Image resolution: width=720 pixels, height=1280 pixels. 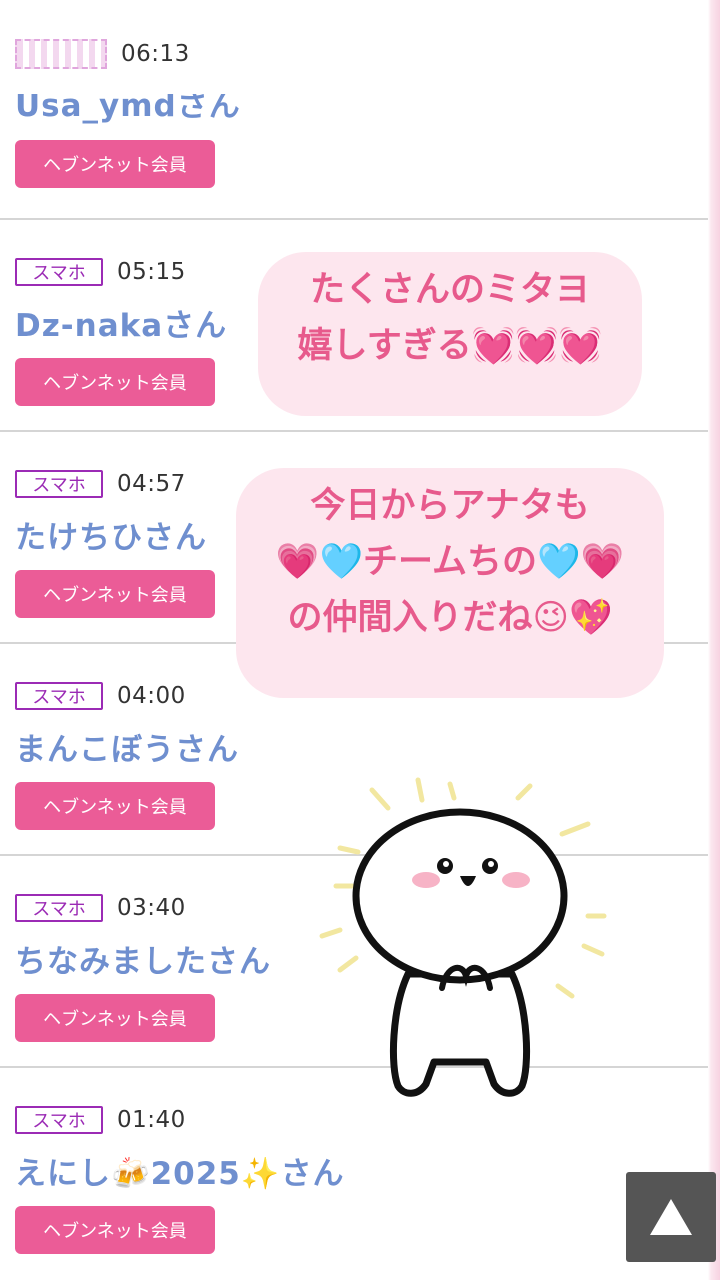 I want to click on triangle-up-icon, so click(x=671, y=1217).